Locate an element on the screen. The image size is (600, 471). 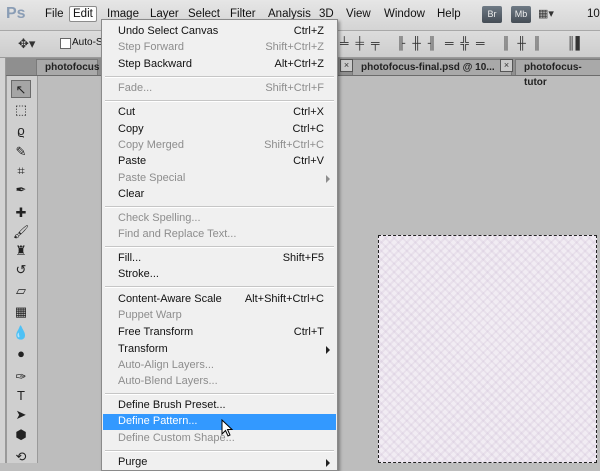
menu-item-free-transform: Free Transform Ctrl+T is located at coordinates (219, 333).